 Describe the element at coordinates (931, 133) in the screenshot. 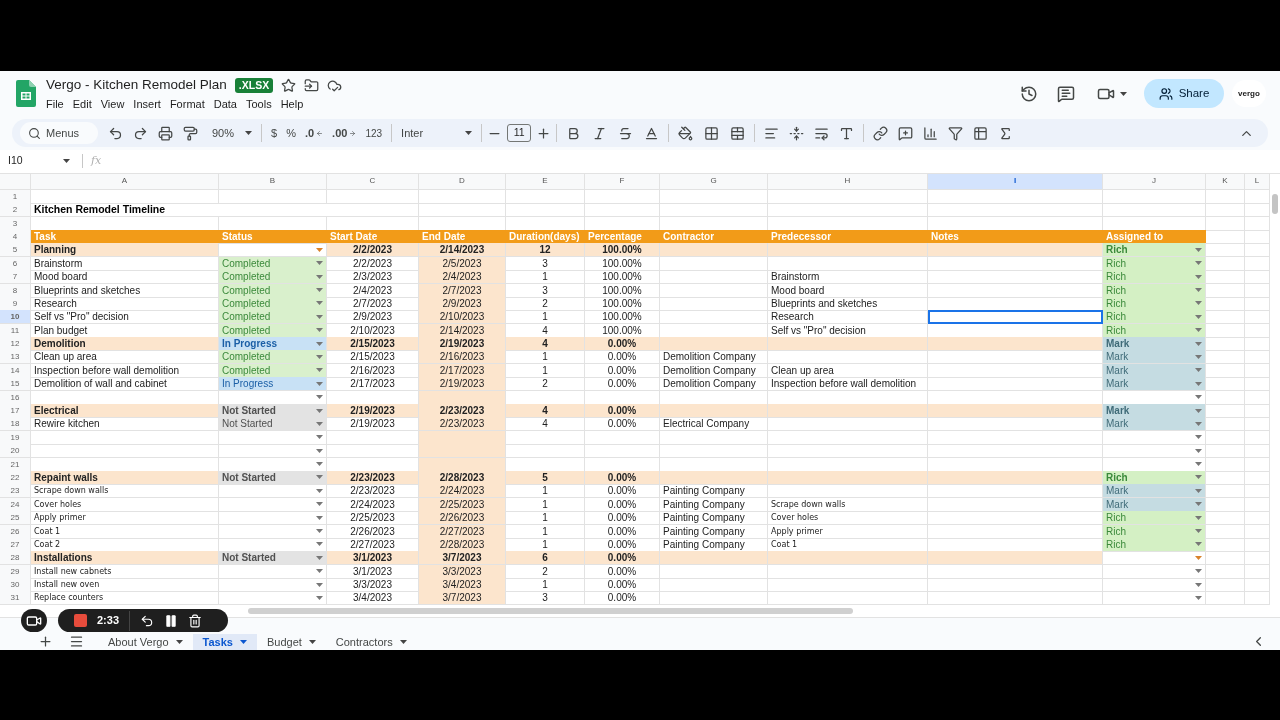

I see `chart-icon` at that location.